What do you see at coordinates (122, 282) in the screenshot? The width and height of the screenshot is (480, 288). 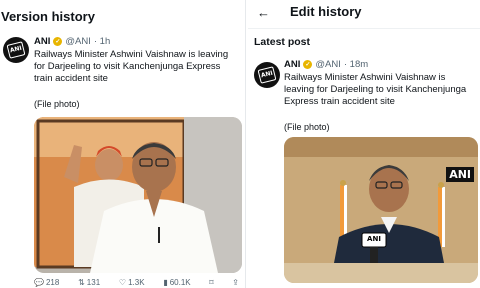 I see `heart-icon: ♡` at bounding box center [122, 282].